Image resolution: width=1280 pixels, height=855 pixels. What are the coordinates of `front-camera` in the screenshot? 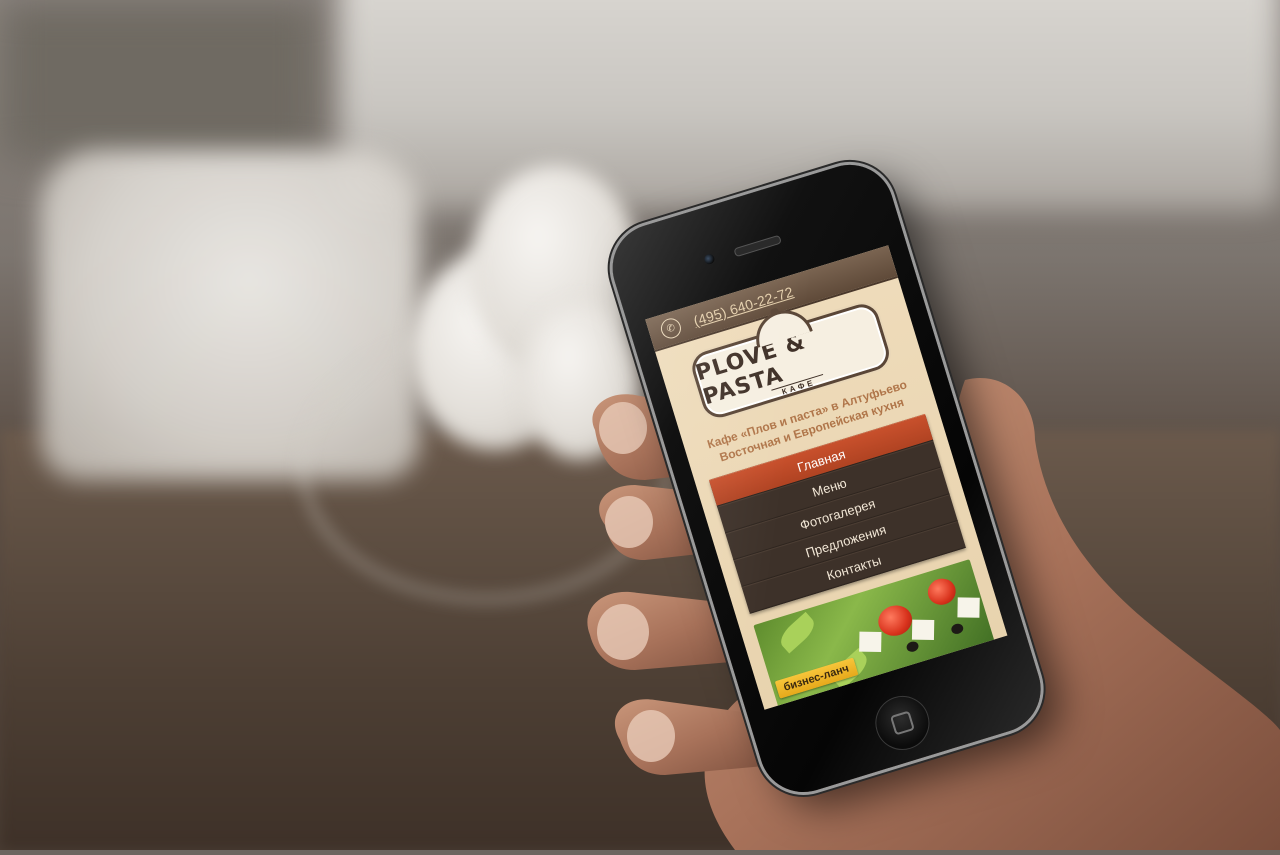 It's located at (709, 259).